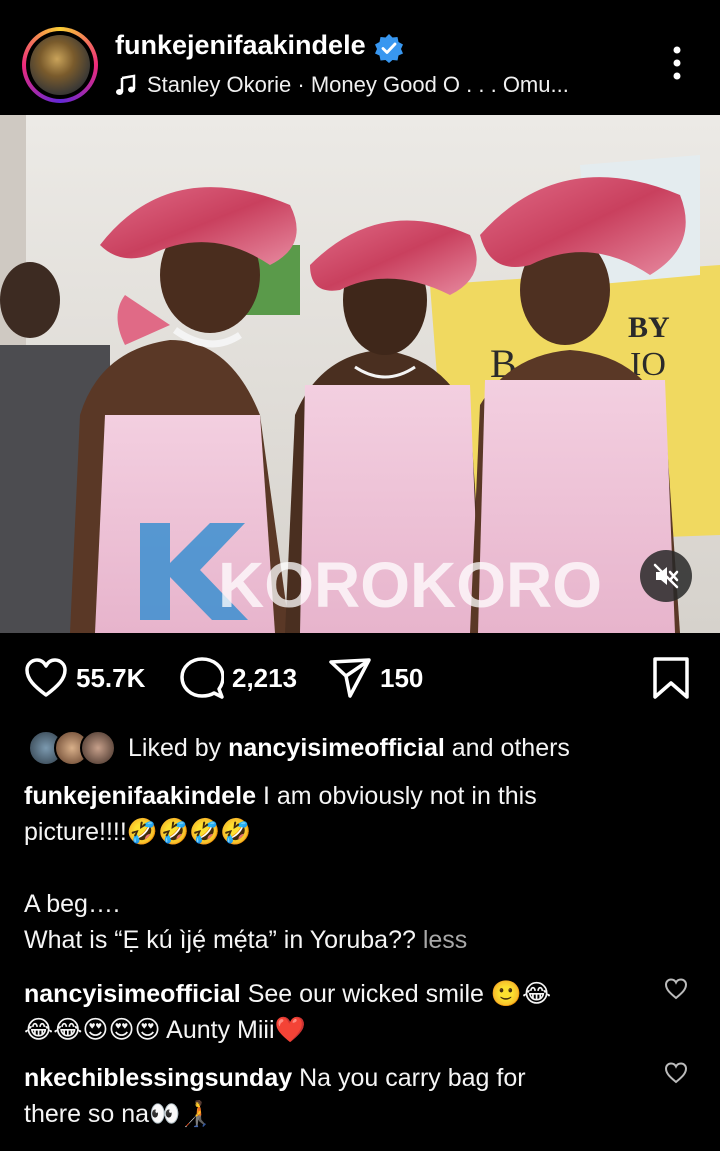 This screenshot has height=1151, width=720. I want to click on mute-icon, so click(666, 576).